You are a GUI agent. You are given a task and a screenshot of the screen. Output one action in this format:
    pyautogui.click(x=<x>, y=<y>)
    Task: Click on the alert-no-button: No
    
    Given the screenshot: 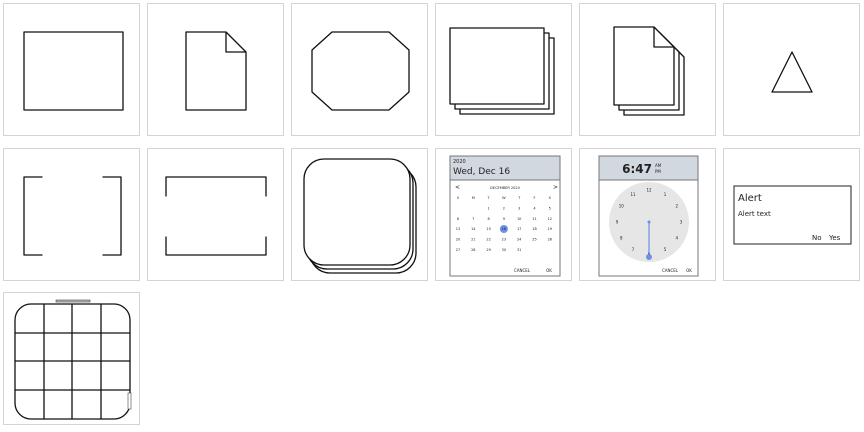 What is the action you would take?
    pyautogui.click(x=817, y=238)
    